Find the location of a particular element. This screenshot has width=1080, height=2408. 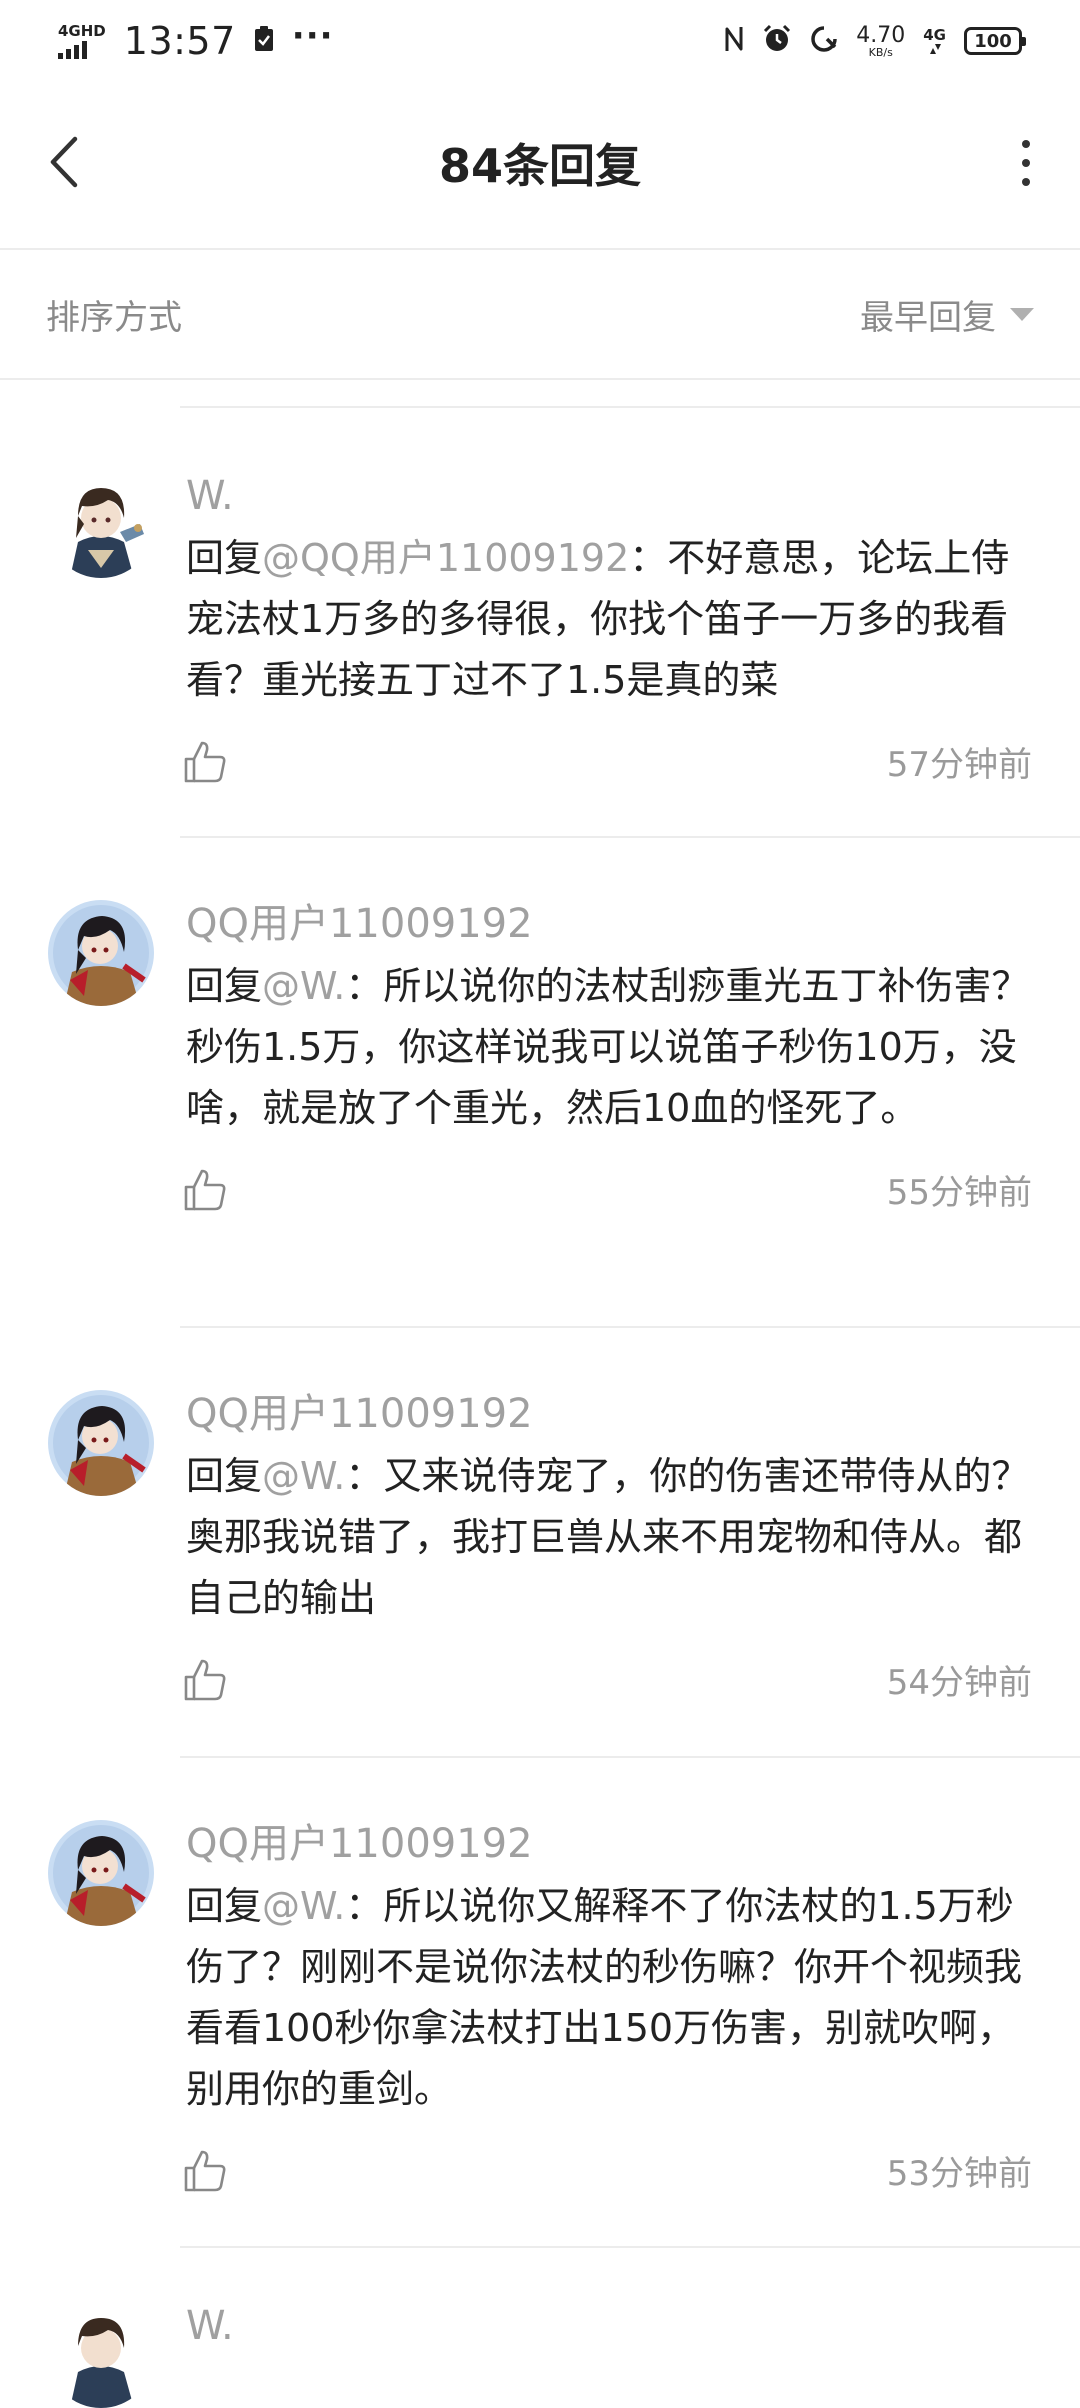

more-notifications-icon: ··· is located at coordinates (312, 36).